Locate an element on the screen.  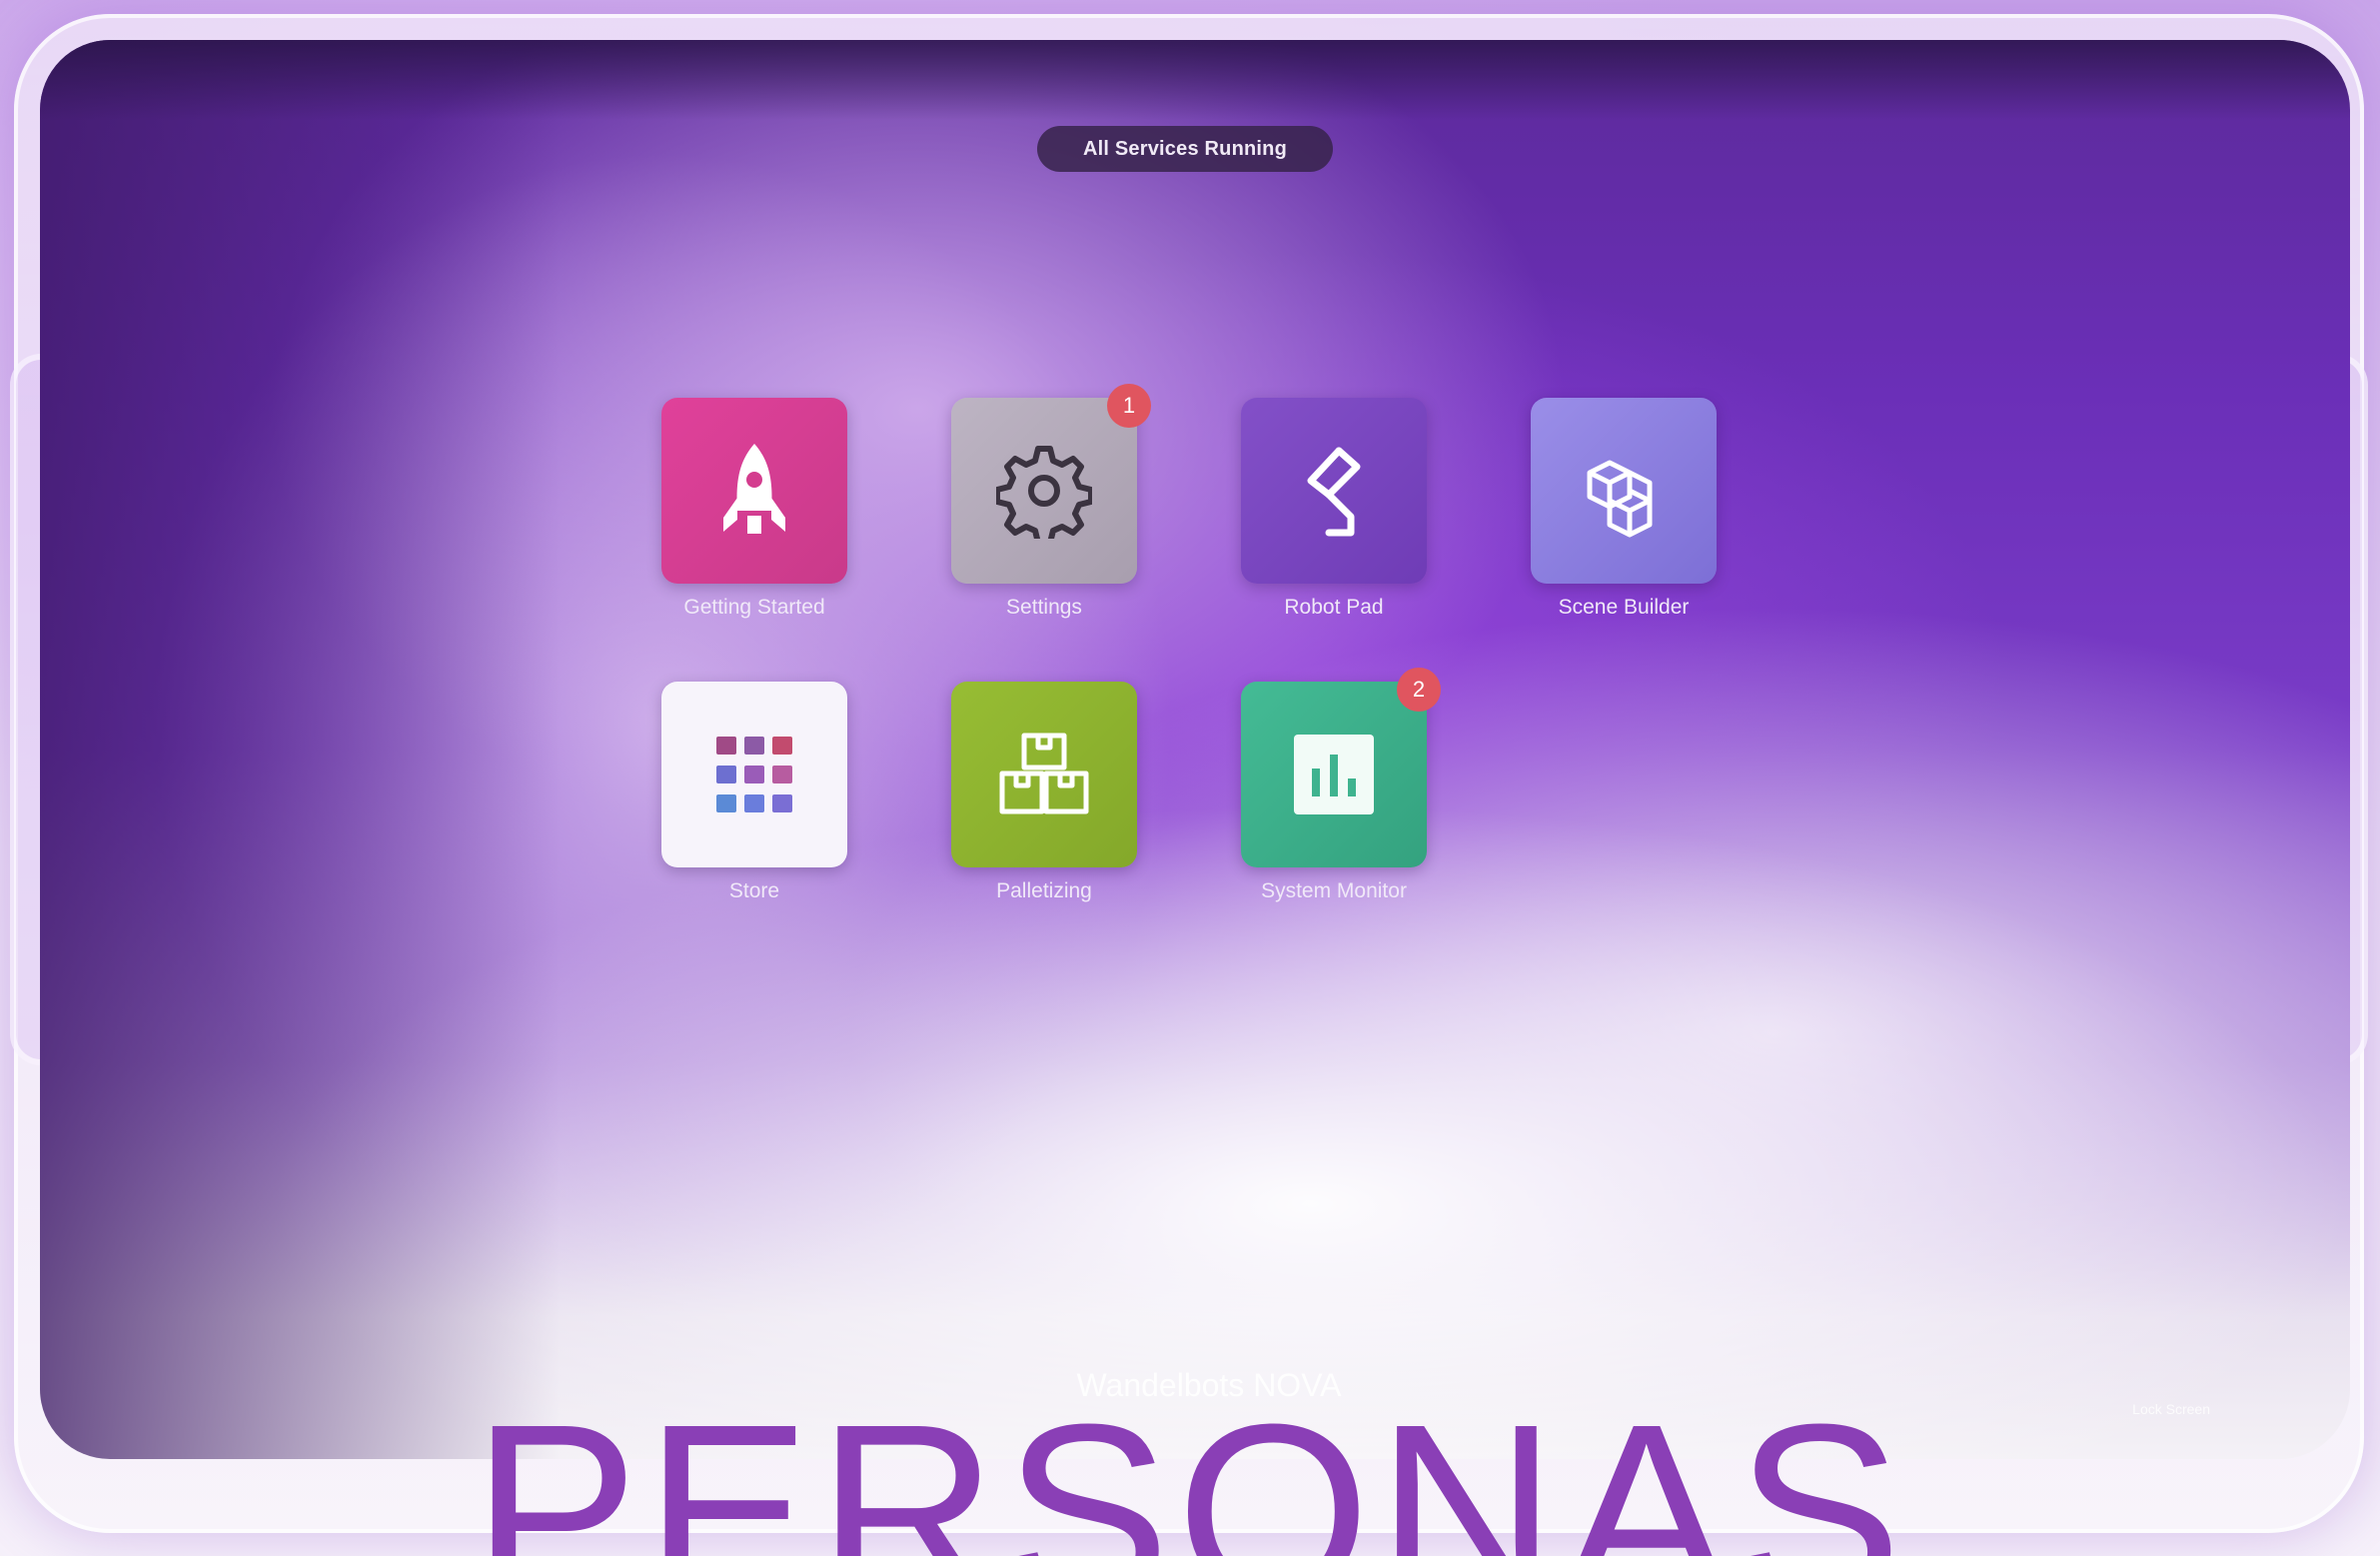
app-scene-builder: Scene Builder is located at coordinates (1624, 509).